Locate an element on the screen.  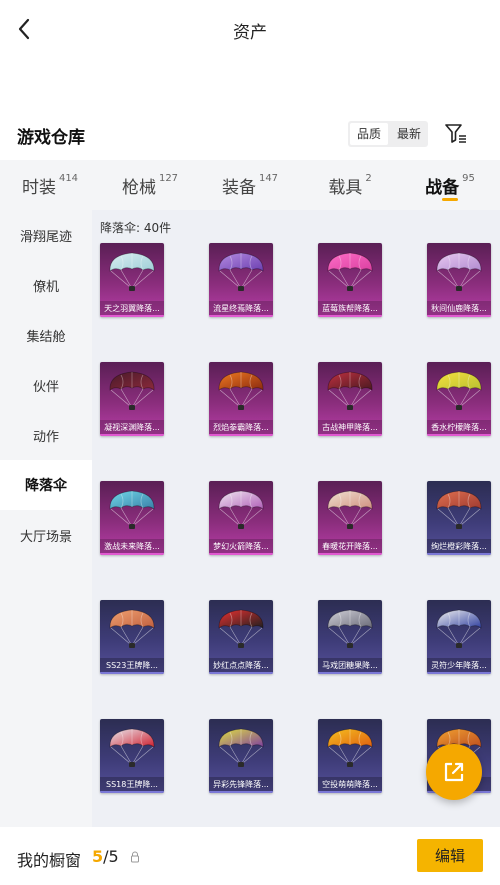
warehouse-title: 游戏仓库 is located at coordinates (51, 138).